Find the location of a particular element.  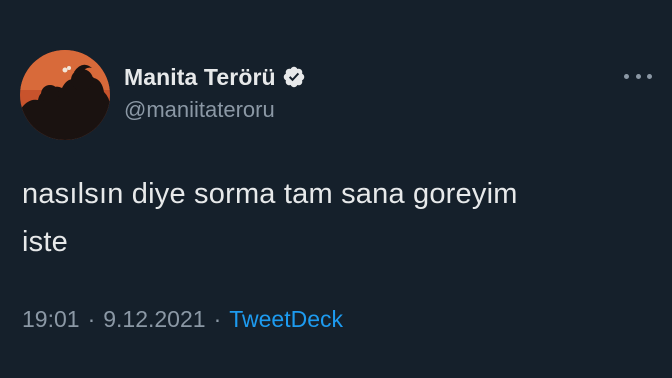

tweet-date: 9.12.2021 is located at coordinates (154, 319).